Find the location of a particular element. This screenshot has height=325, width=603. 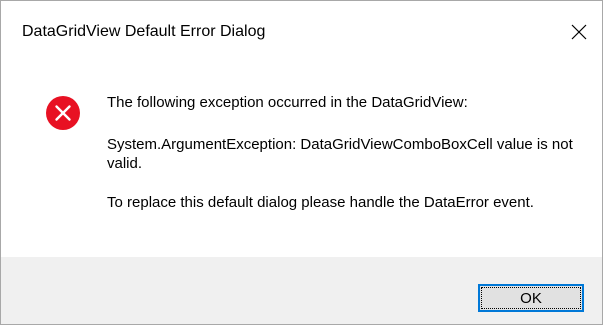

dialog-title: DataGridView Default Error Dialog is located at coordinates (144, 31).